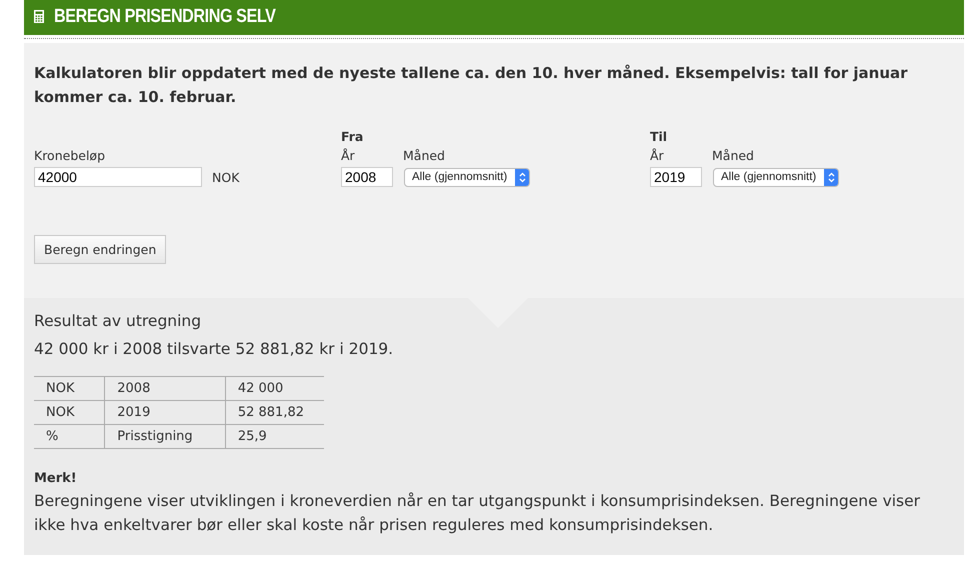  I want to click on table-cell: 2008, so click(165, 388).